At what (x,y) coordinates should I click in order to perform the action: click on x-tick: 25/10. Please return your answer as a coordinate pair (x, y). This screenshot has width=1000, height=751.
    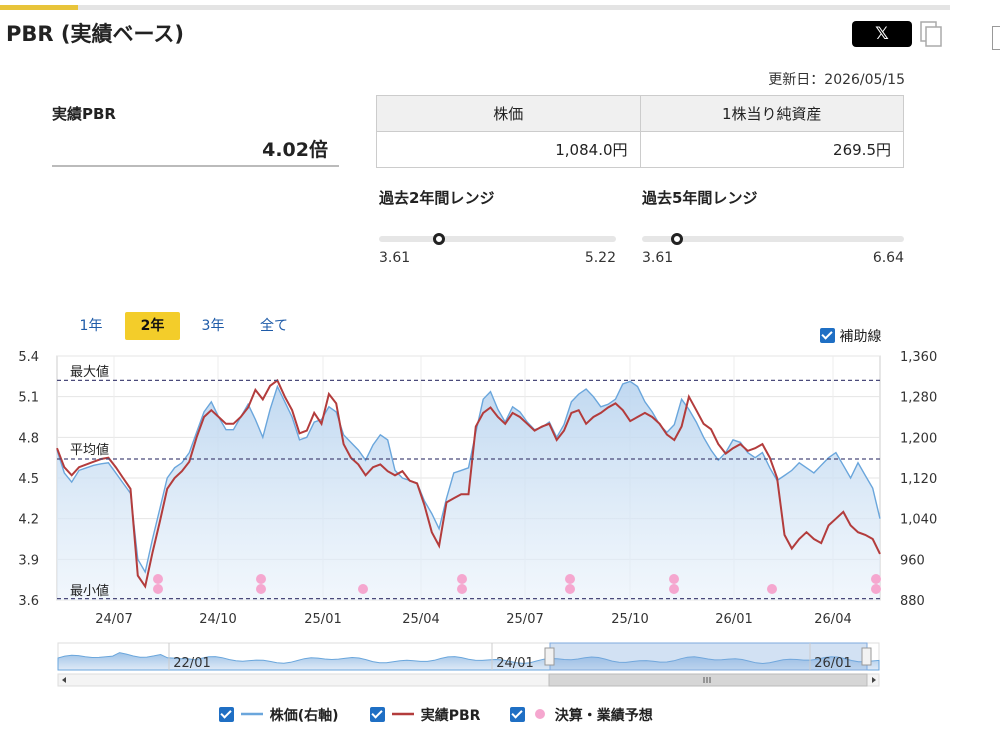
    Looking at the image, I should click on (629, 619).